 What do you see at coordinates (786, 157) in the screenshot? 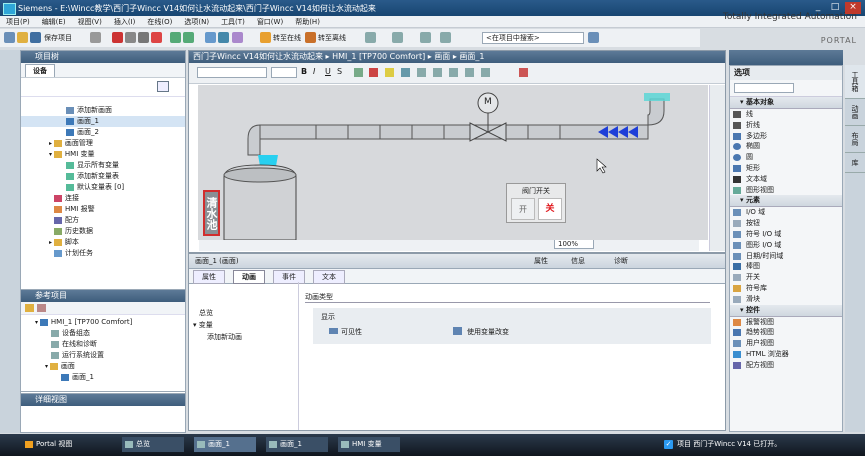
I see `tool-circle: 圆` at bounding box center [786, 157].